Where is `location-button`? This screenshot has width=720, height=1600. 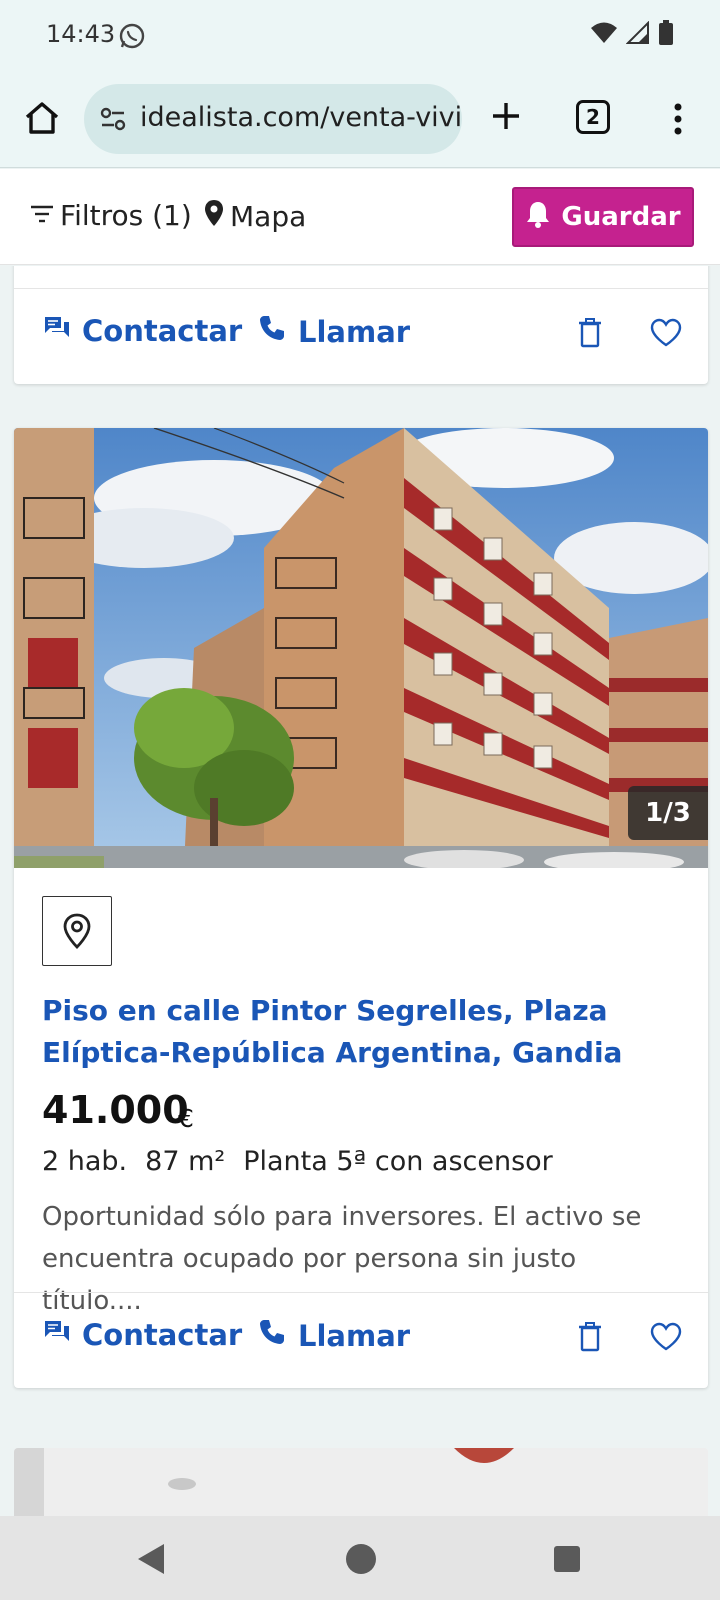 location-button is located at coordinates (77, 931).